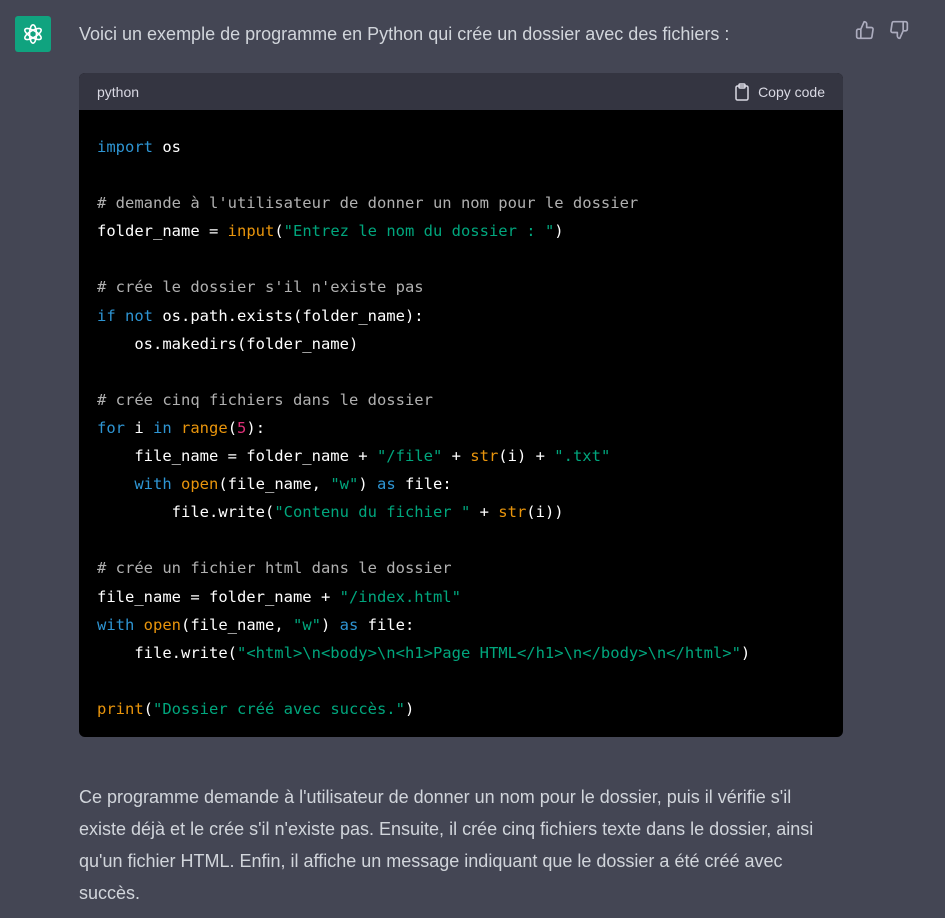  I want to click on code-token: ".txt", so click(582, 456).